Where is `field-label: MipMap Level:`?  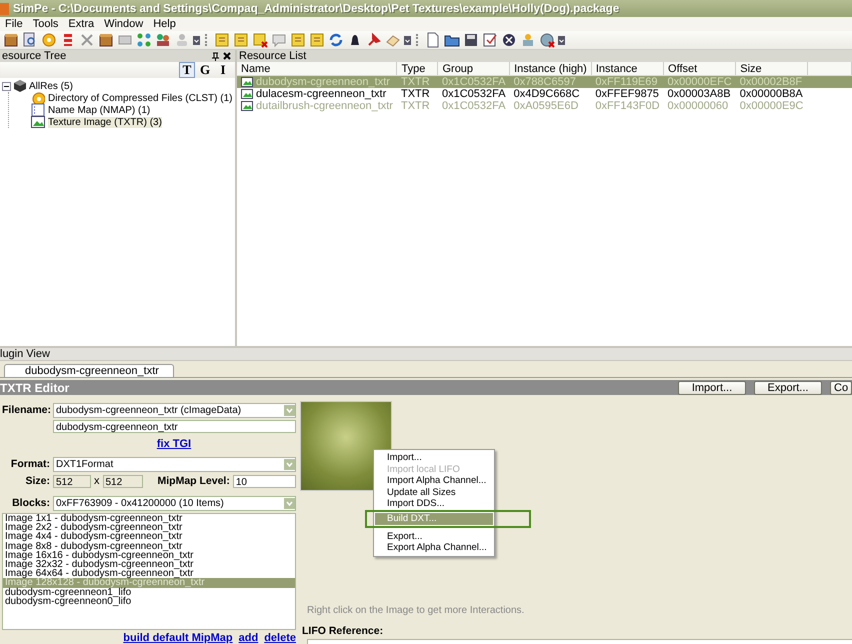 field-label: MipMap Level: is located at coordinates (194, 481).